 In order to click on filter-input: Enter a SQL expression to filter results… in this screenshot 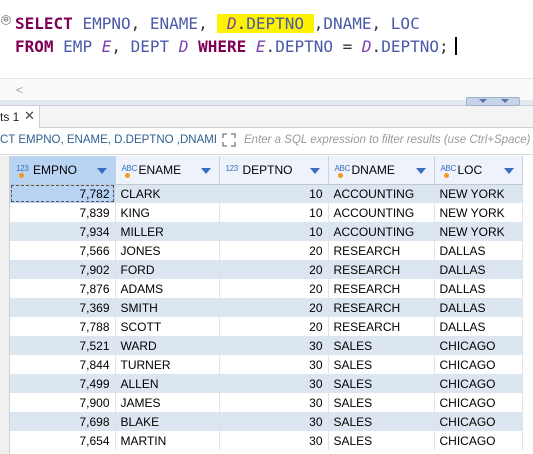, I will do `click(388, 140)`.